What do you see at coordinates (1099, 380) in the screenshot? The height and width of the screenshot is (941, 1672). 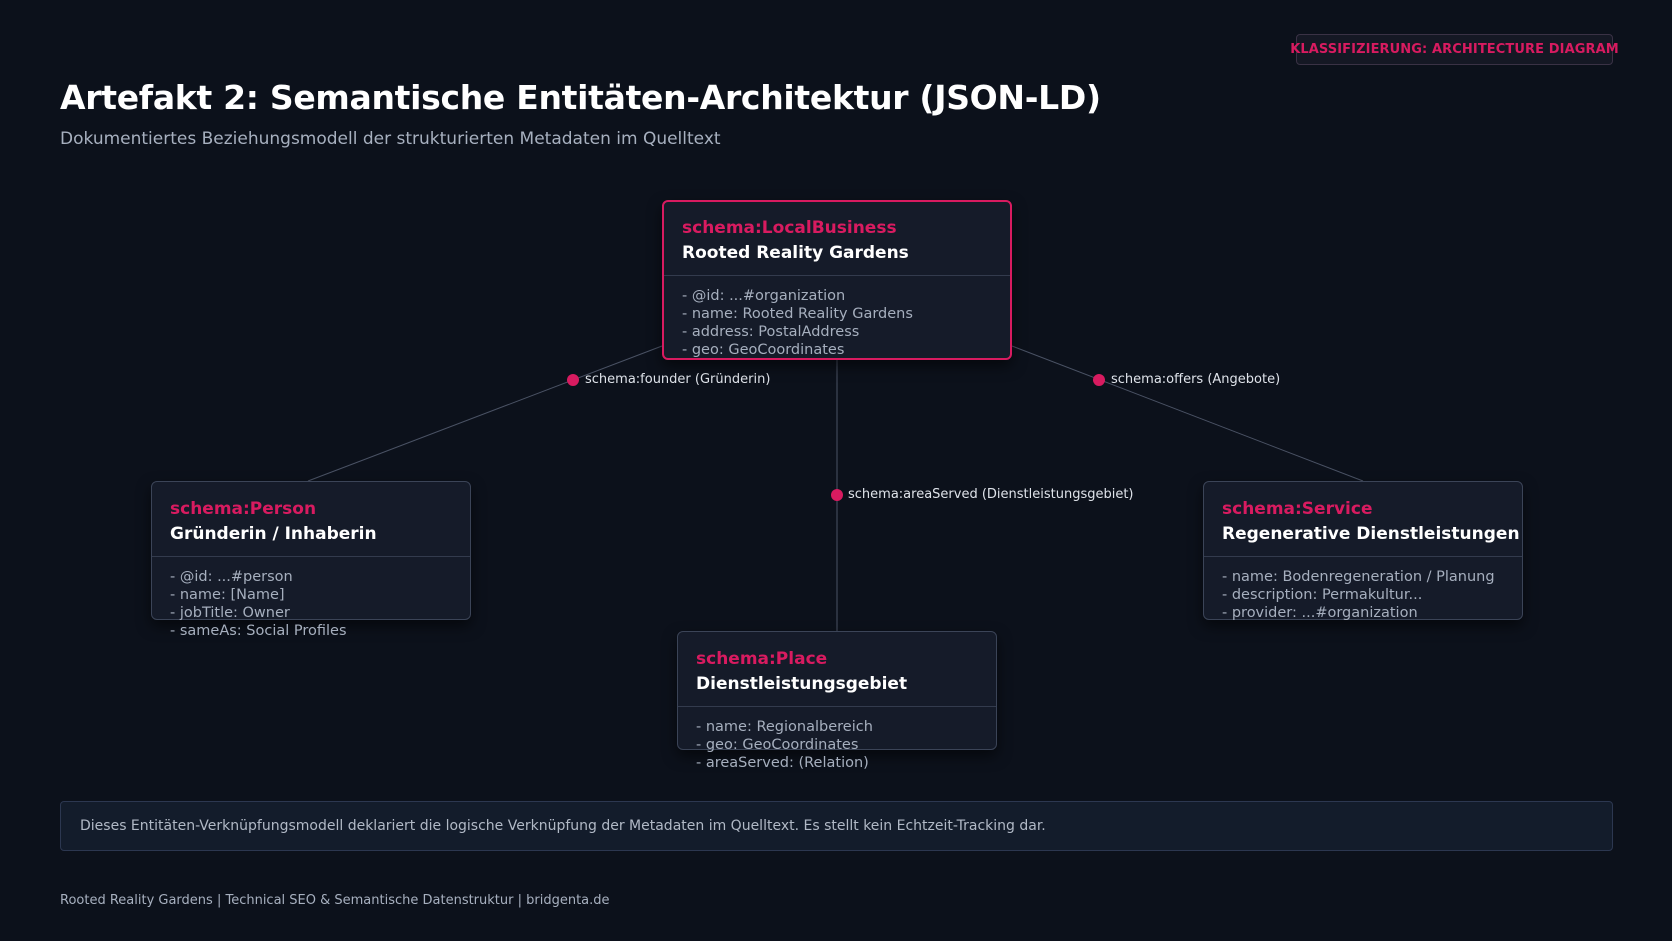 I see `offers-dot` at bounding box center [1099, 380].